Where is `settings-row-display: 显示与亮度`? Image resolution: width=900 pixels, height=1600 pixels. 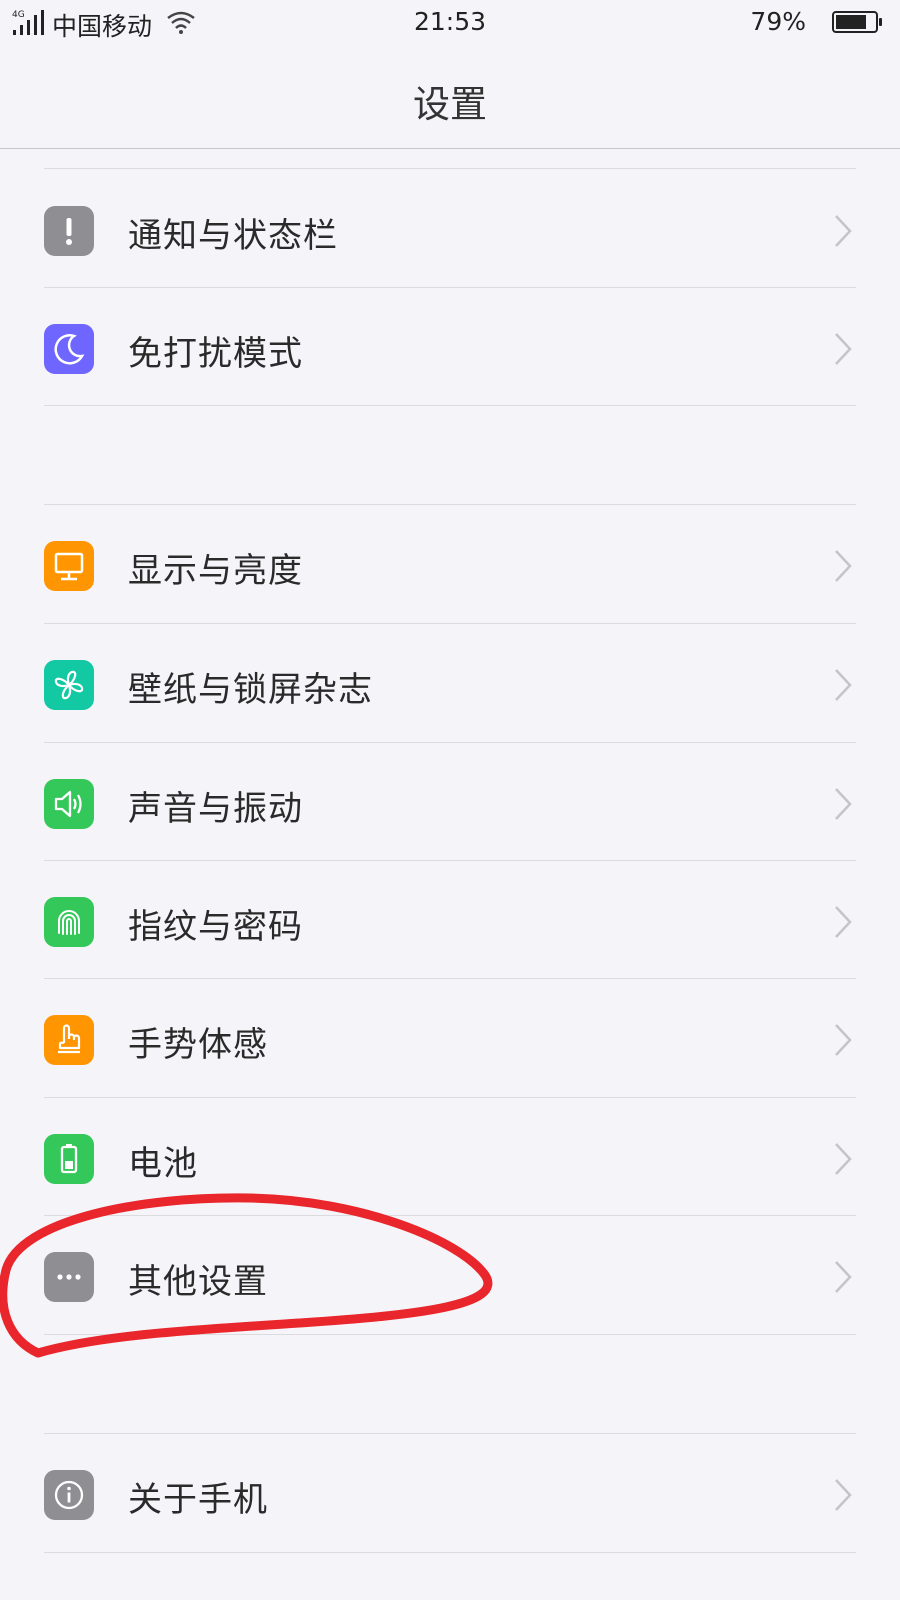 settings-row-display: 显示与亮度 is located at coordinates (450, 565).